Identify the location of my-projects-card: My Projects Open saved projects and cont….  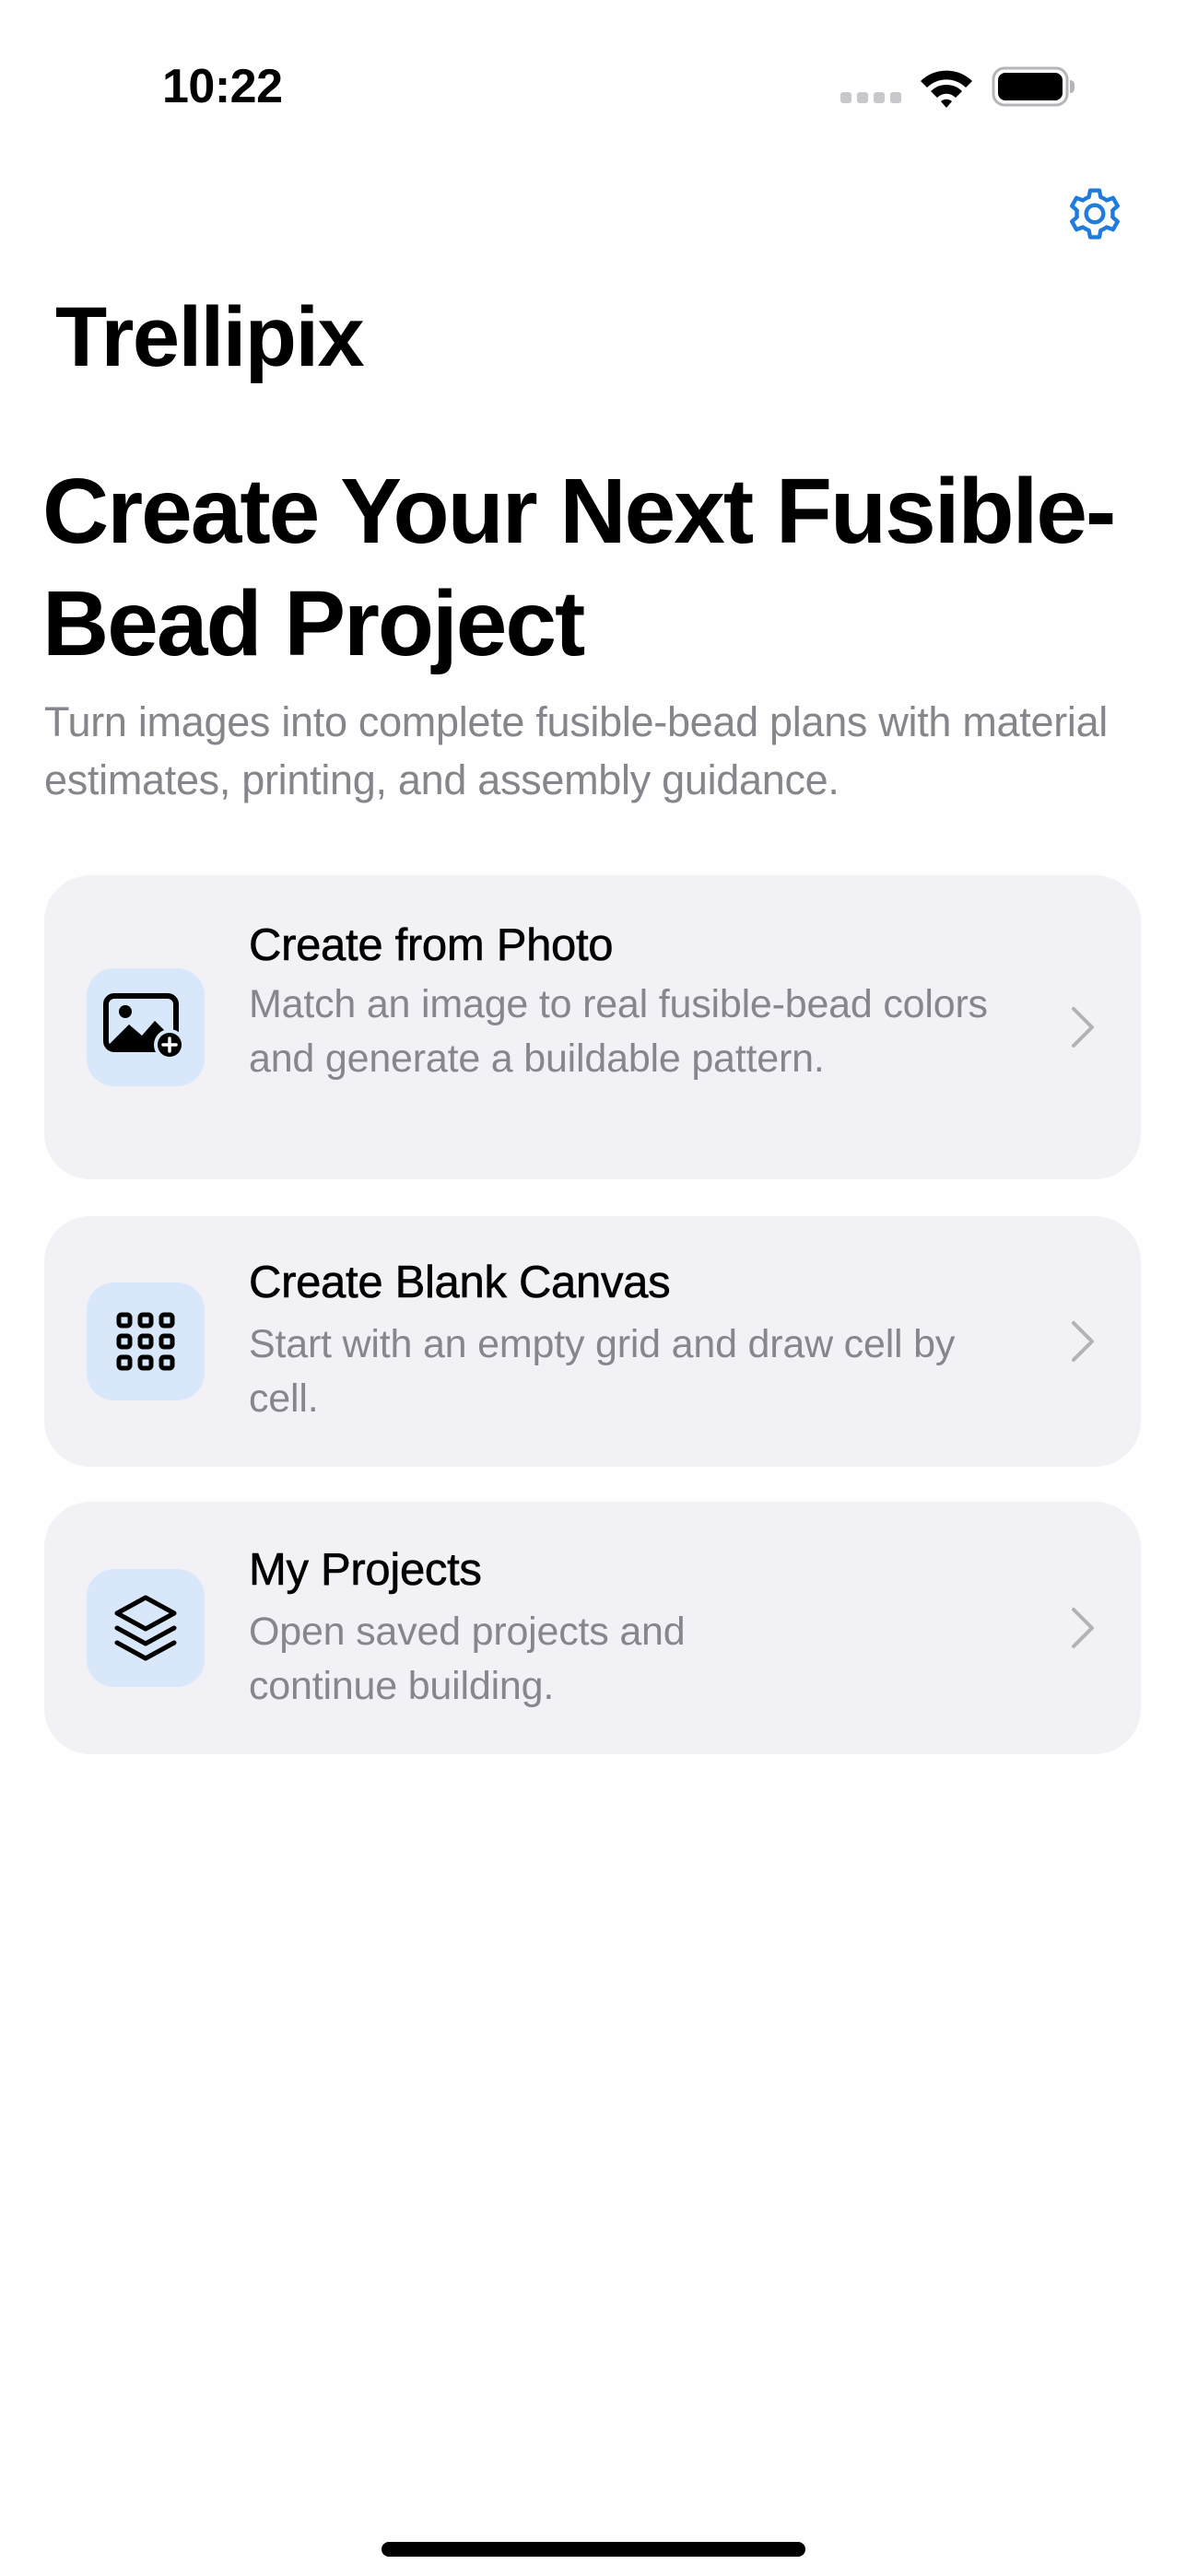
(592, 1628).